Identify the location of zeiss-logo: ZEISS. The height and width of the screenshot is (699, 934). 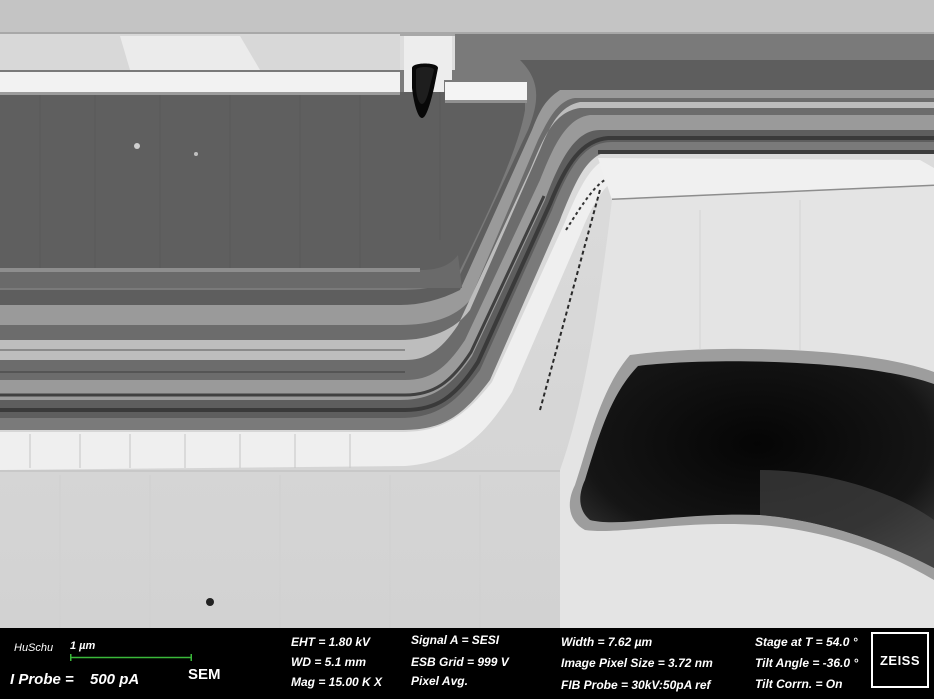
(900, 660).